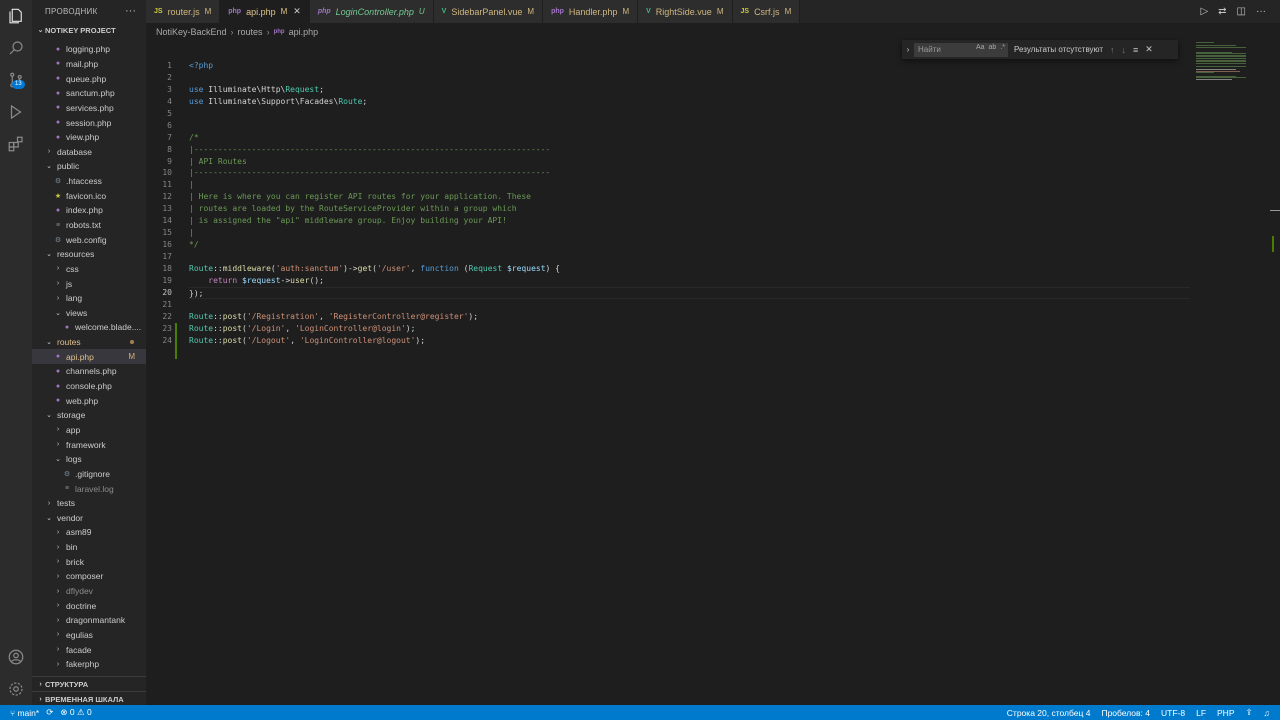 The height and width of the screenshot is (720, 1280). What do you see at coordinates (89, 195) in the screenshot?
I see `file-item: ★ favicon.ico` at bounding box center [89, 195].